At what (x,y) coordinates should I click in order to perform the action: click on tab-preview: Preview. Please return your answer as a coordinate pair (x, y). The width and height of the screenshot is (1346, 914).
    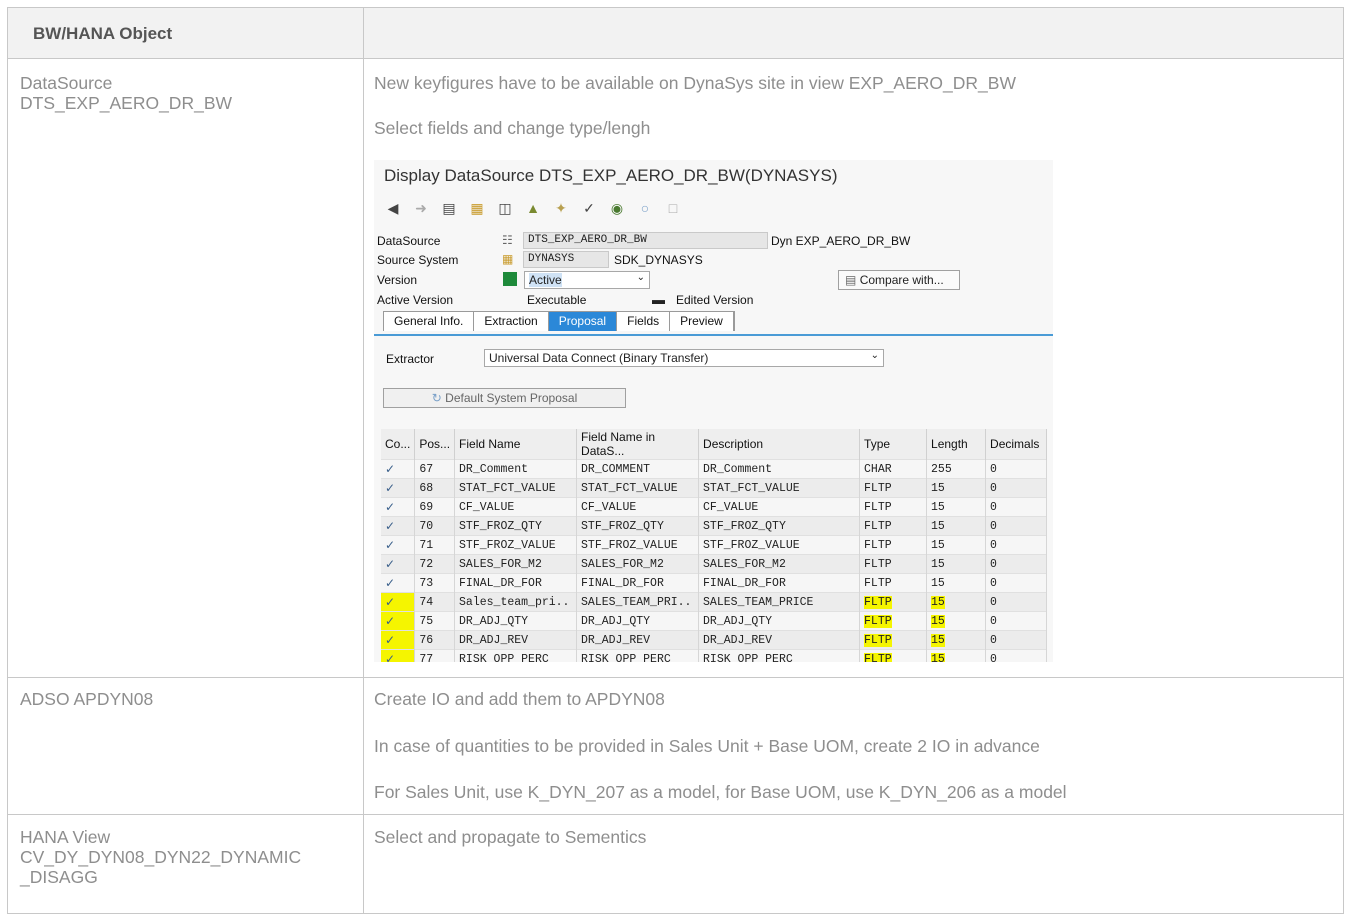
    Looking at the image, I should click on (702, 321).